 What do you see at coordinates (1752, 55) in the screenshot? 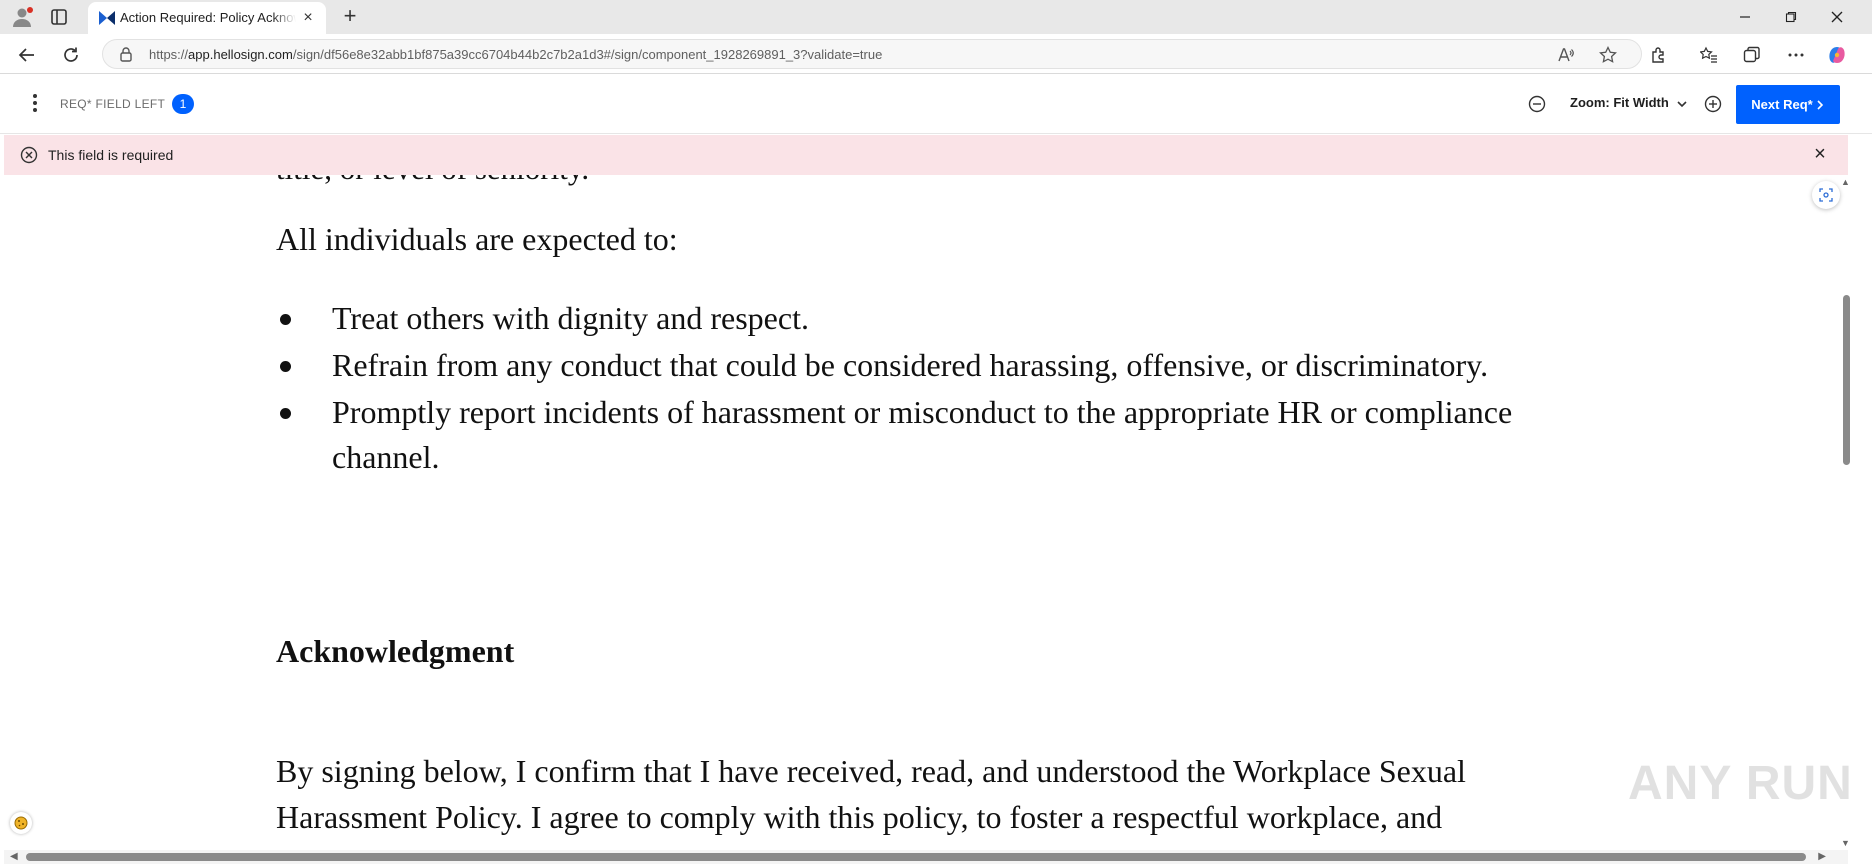
I see `collections-icon` at bounding box center [1752, 55].